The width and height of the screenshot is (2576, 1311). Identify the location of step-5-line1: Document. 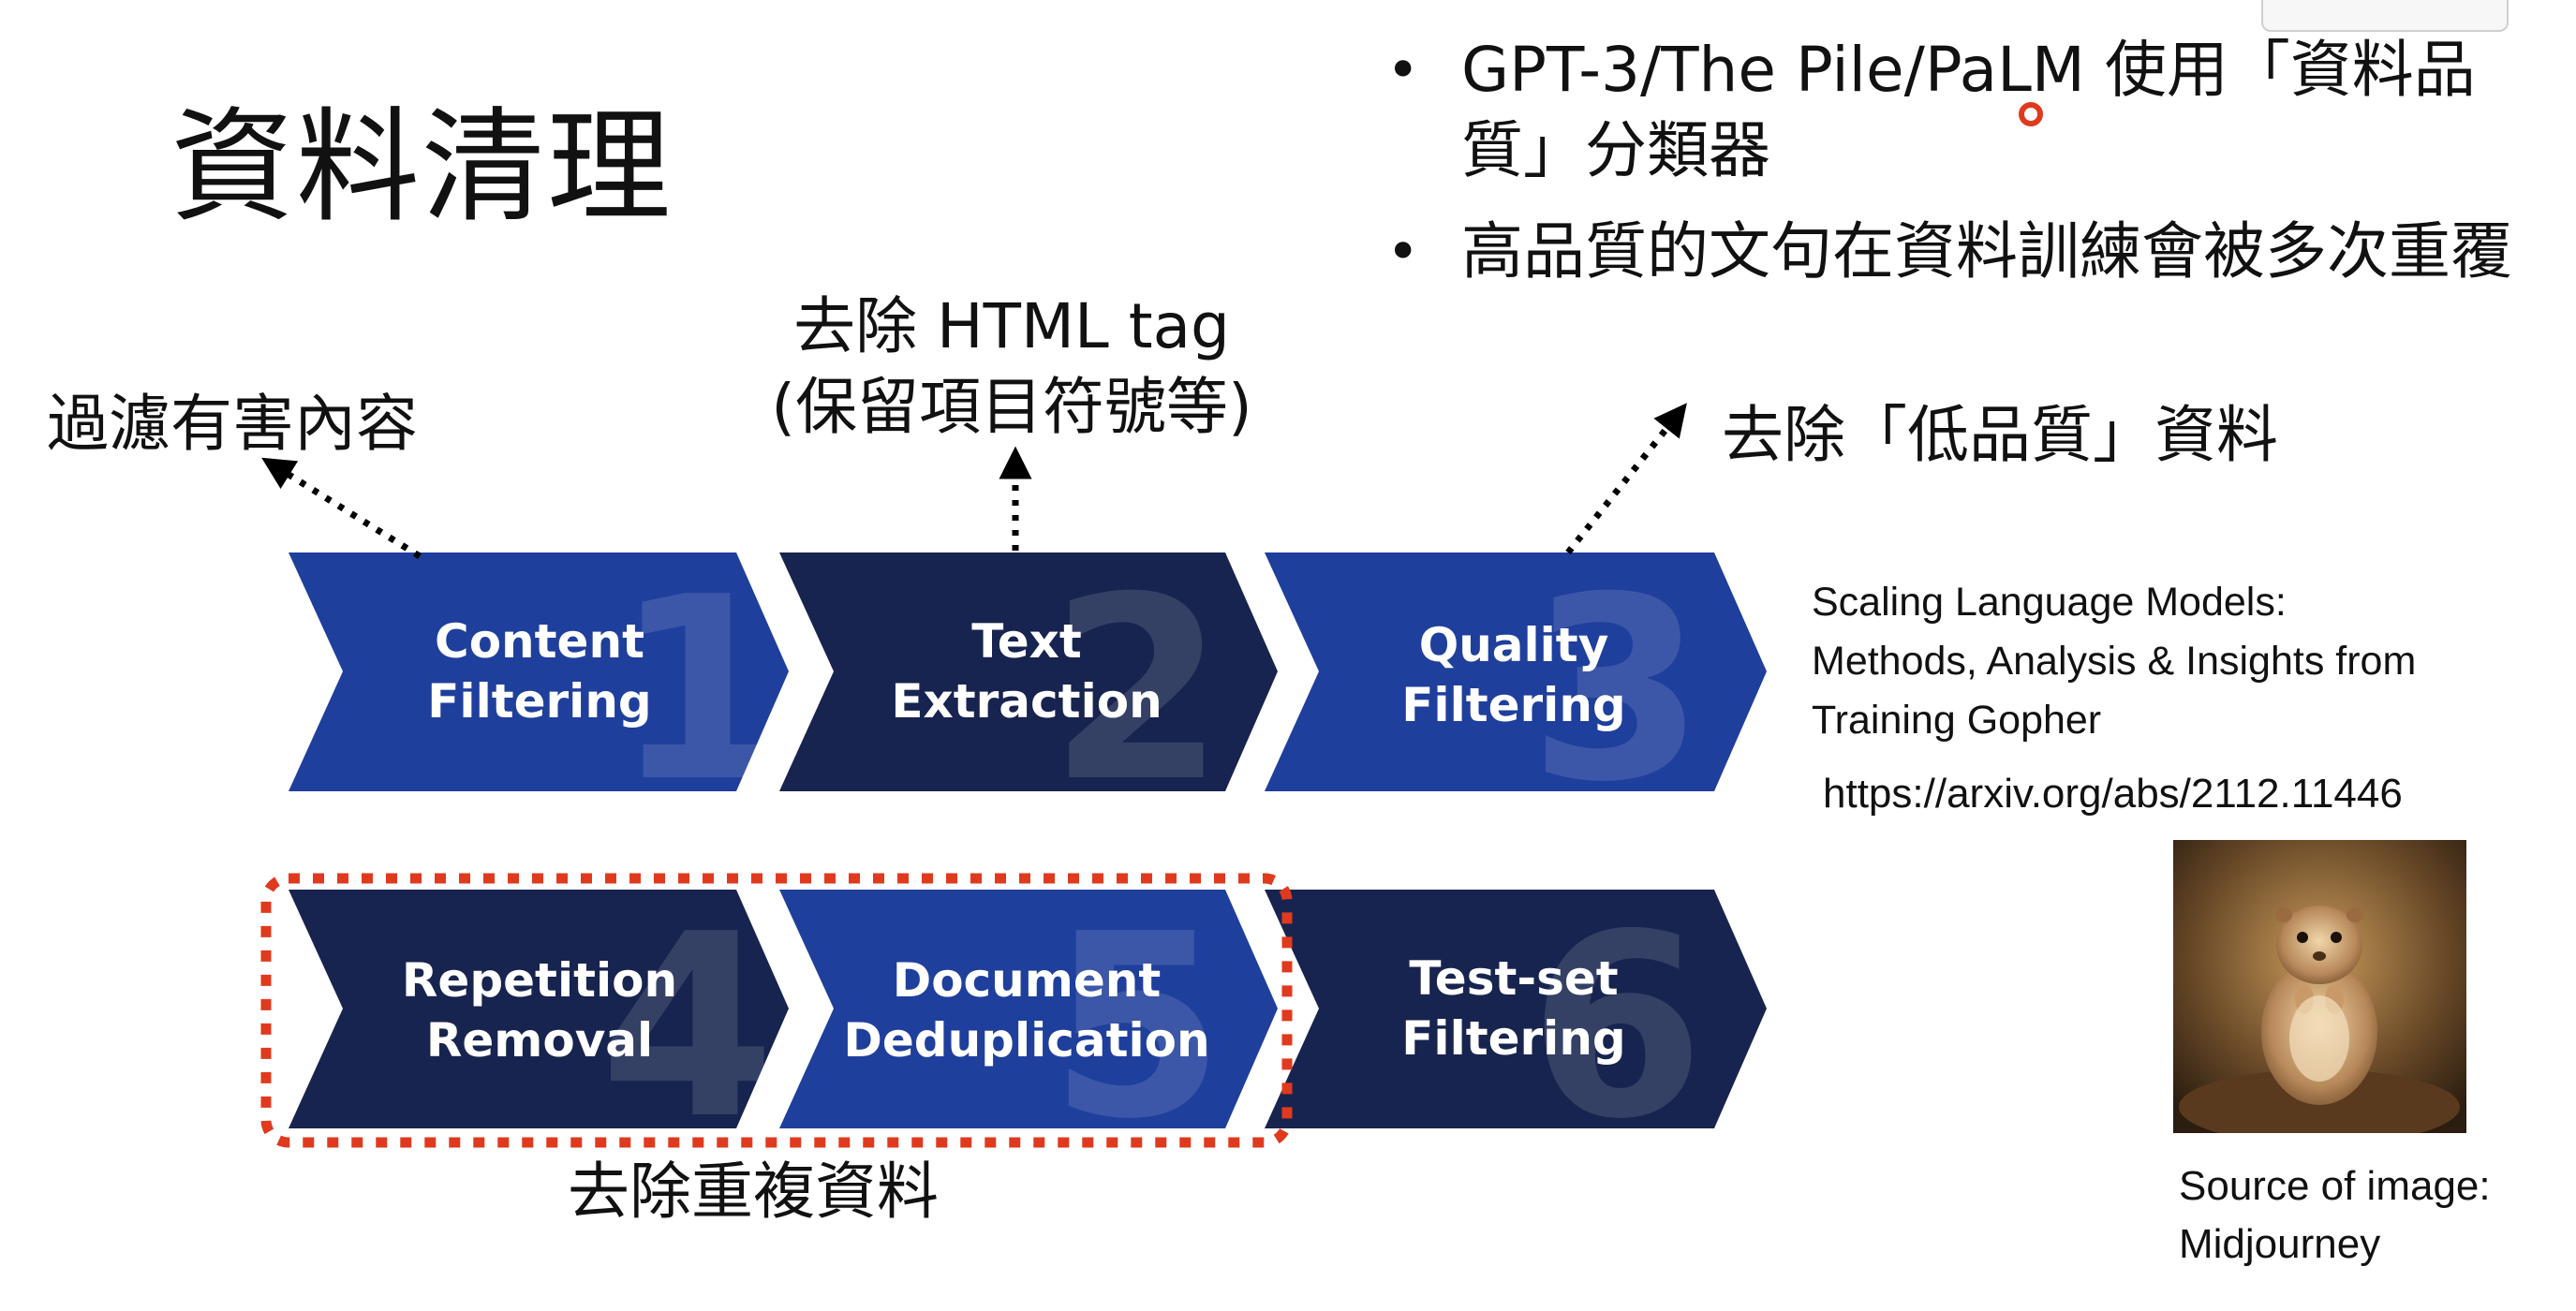
(1027, 980).